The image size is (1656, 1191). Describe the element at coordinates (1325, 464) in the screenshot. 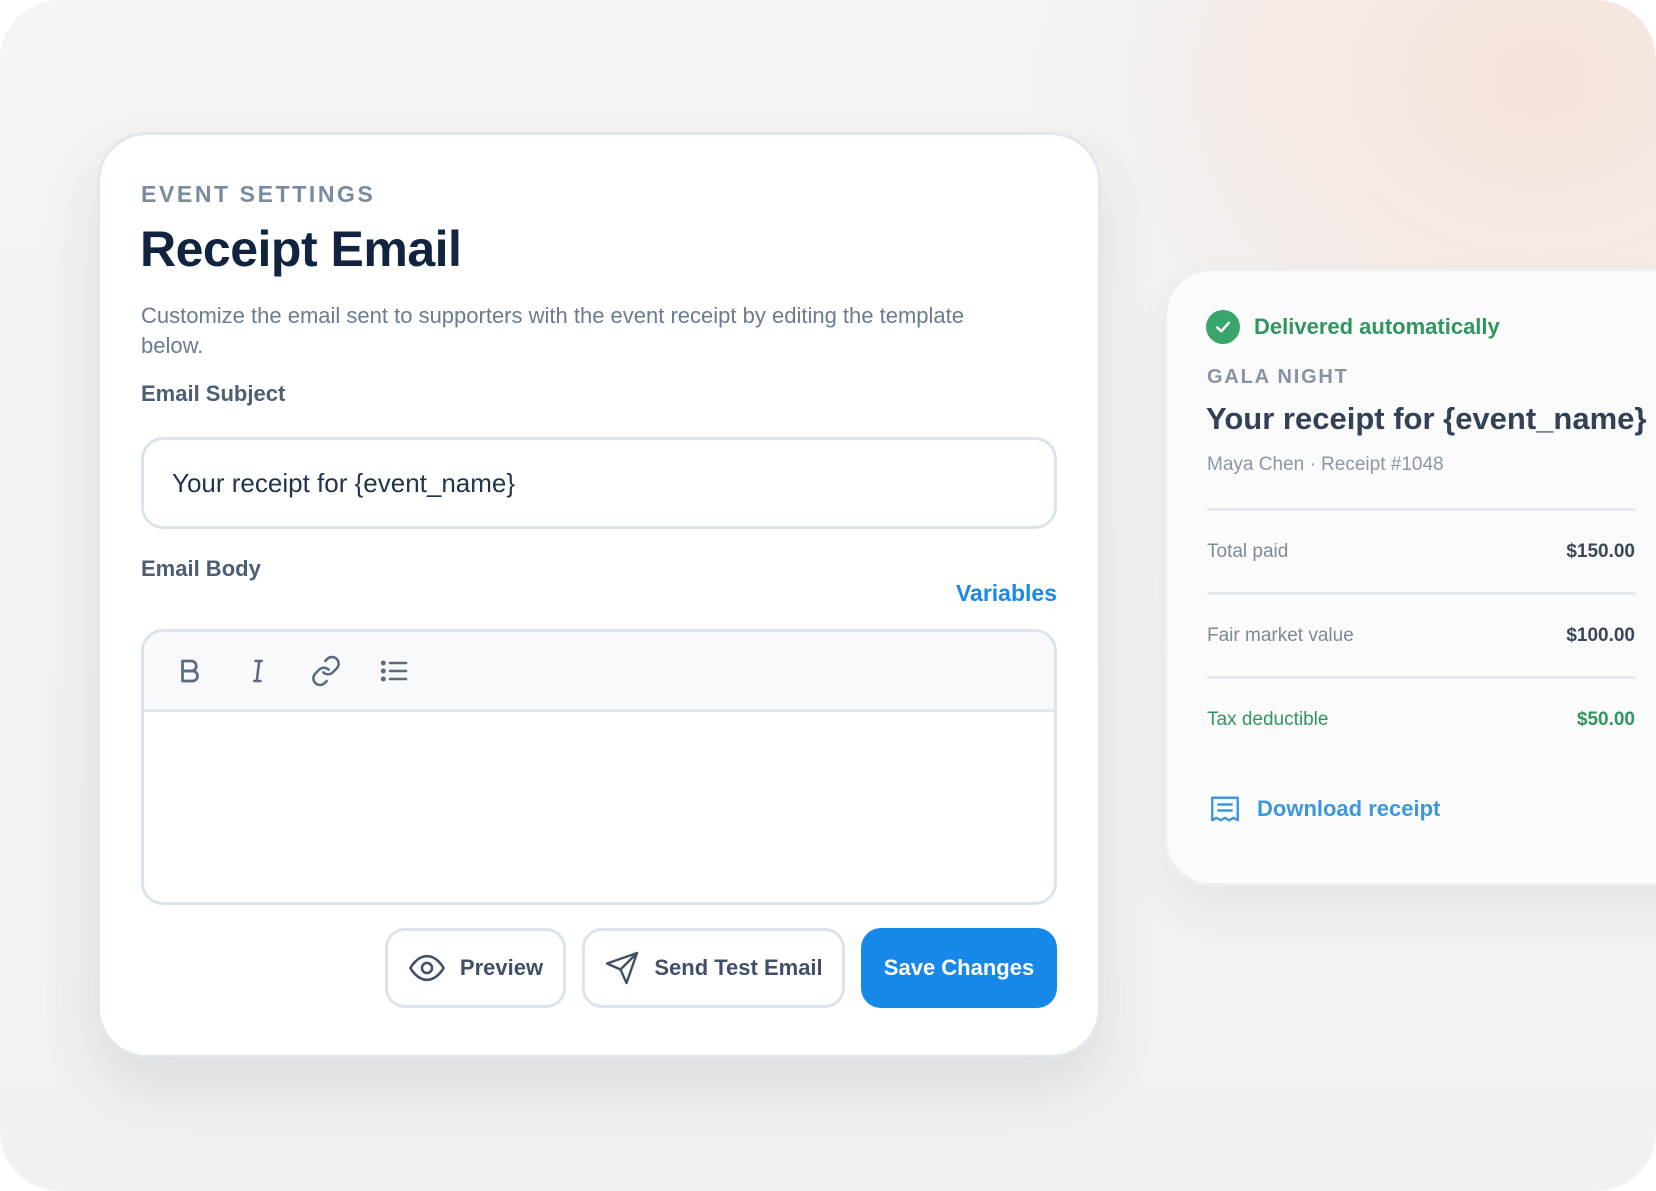

I see `receipt-meta: Maya Chen · Receipt #1048` at that location.